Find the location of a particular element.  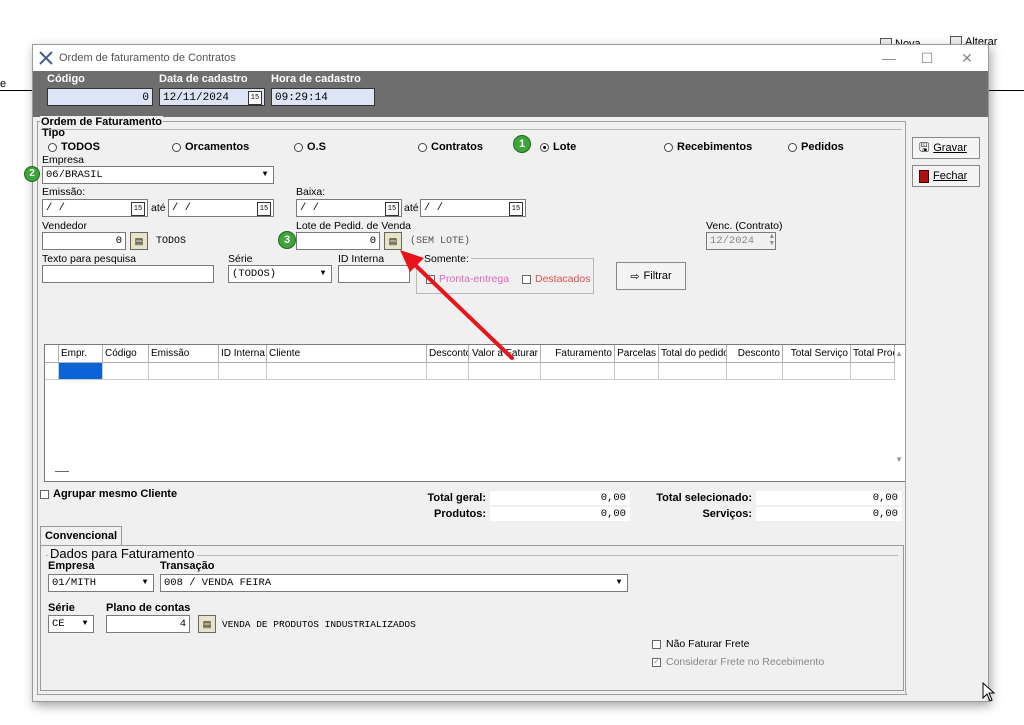

tipo-radio-pedidos: Pedidos is located at coordinates (816, 147).